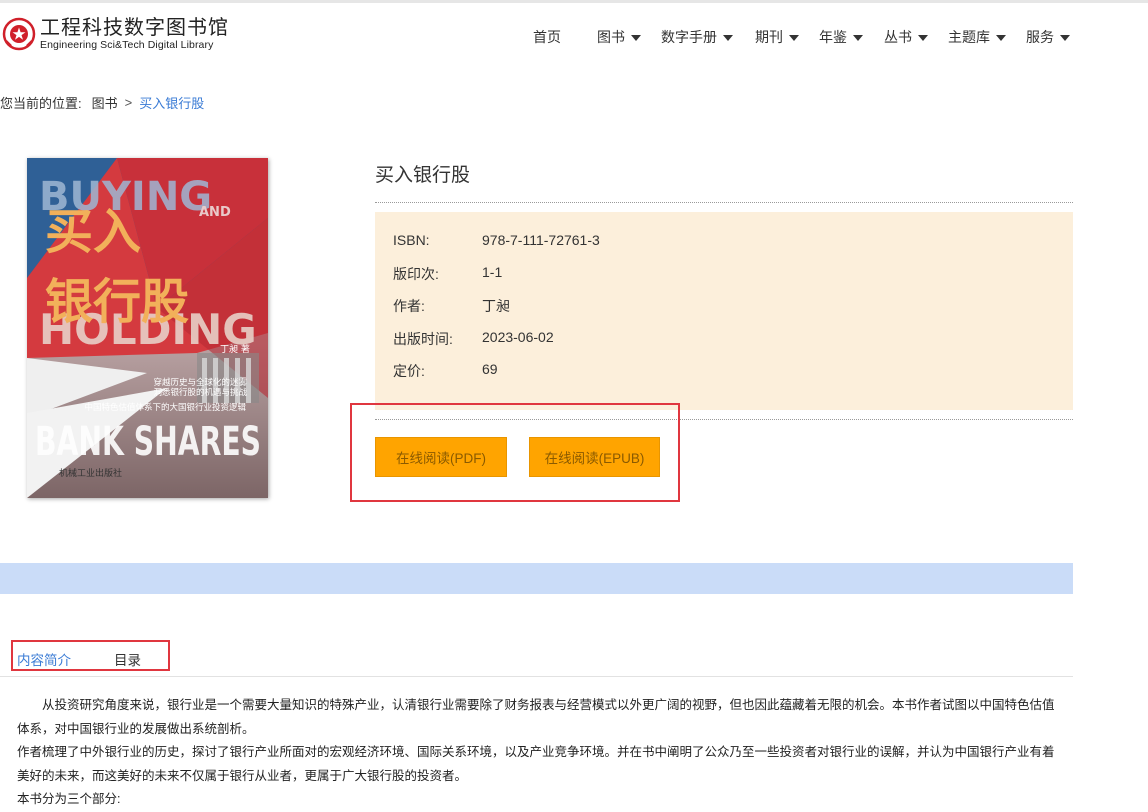 This screenshot has width=1148, height=812. What do you see at coordinates (423, 339) in the screenshot?
I see `info-label: 出版时间:` at bounding box center [423, 339].